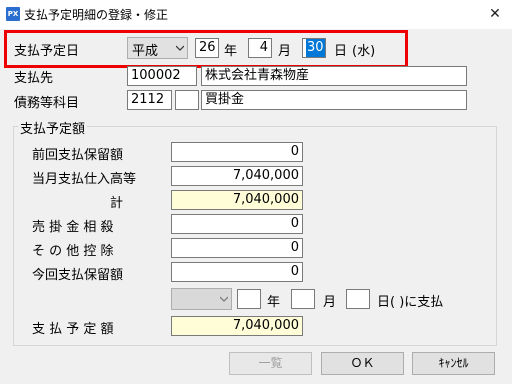 The height and width of the screenshot is (384, 512). What do you see at coordinates (201, 299) in the screenshot?
I see `deferral-era-select` at bounding box center [201, 299].